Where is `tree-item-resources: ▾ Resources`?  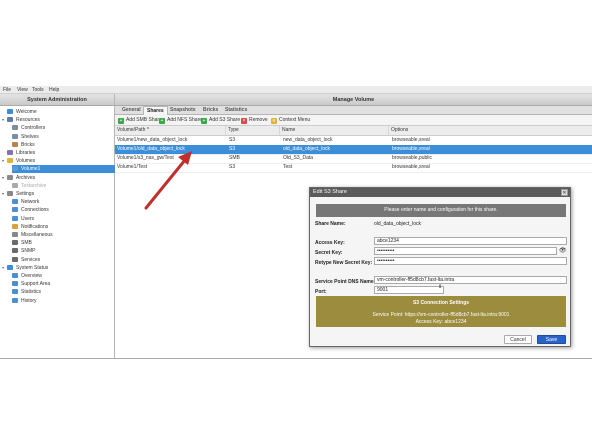
tree-item-resources: ▾ Resources is located at coordinates (58, 120).